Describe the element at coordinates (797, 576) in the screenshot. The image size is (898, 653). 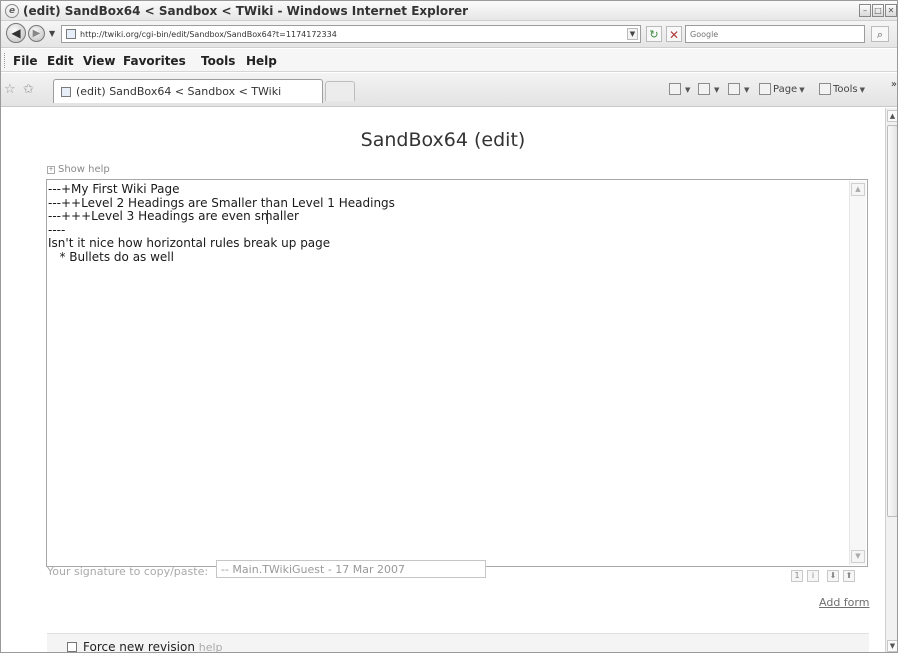
I see `textarea-smaller-button: 1` at that location.